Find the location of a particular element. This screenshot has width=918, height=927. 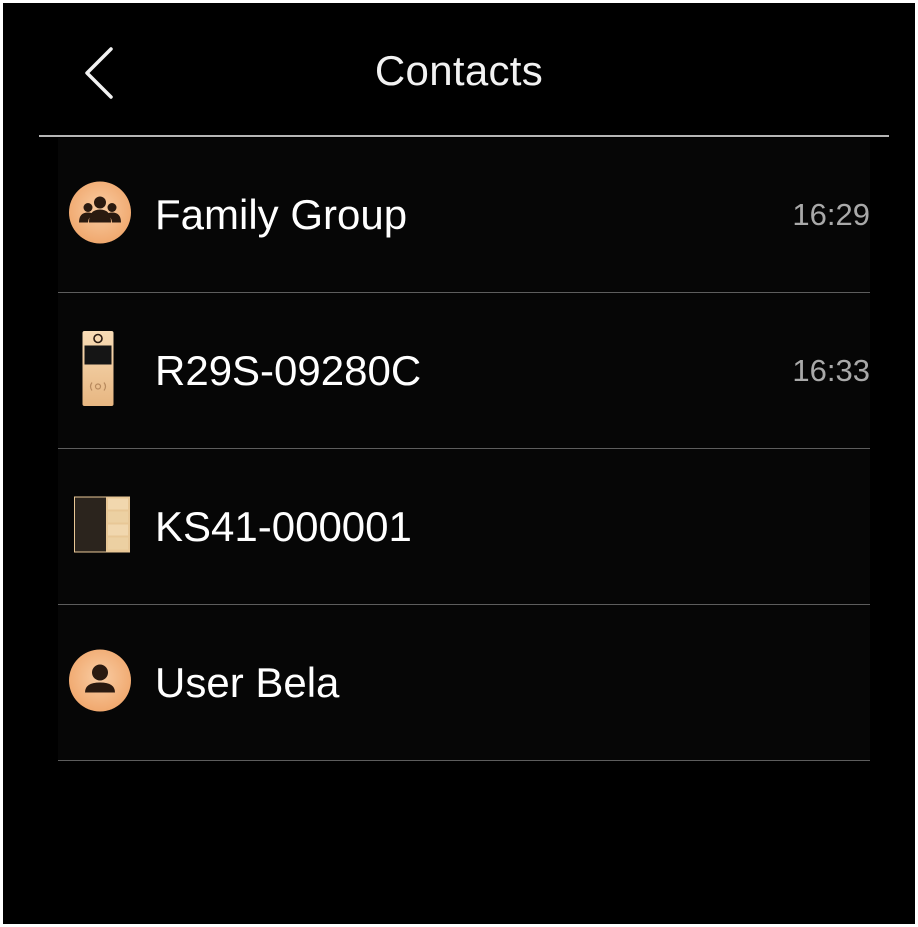

group-icon is located at coordinates (100, 215).